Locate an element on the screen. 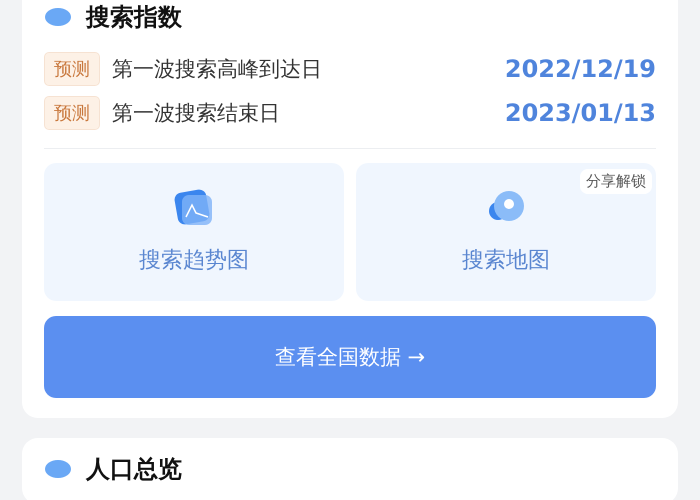 The width and height of the screenshot is (700, 500). forecast-label: 第一波搜索结束日 is located at coordinates (196, 113).